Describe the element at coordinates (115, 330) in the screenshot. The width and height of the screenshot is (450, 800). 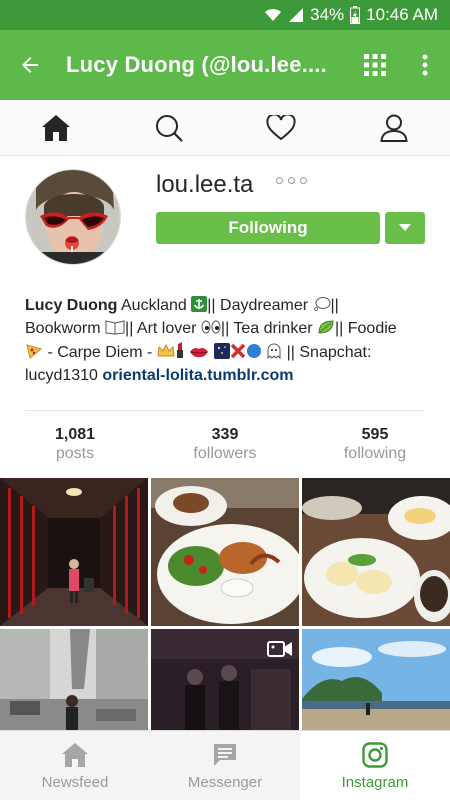
I see `book-icon` at that location.